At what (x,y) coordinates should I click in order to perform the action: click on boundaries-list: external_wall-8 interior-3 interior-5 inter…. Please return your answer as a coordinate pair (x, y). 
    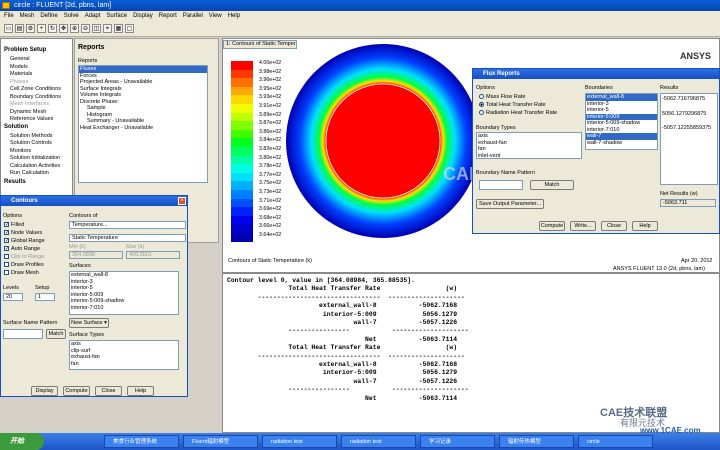
    Looking at the image, I should click on (621, 121).